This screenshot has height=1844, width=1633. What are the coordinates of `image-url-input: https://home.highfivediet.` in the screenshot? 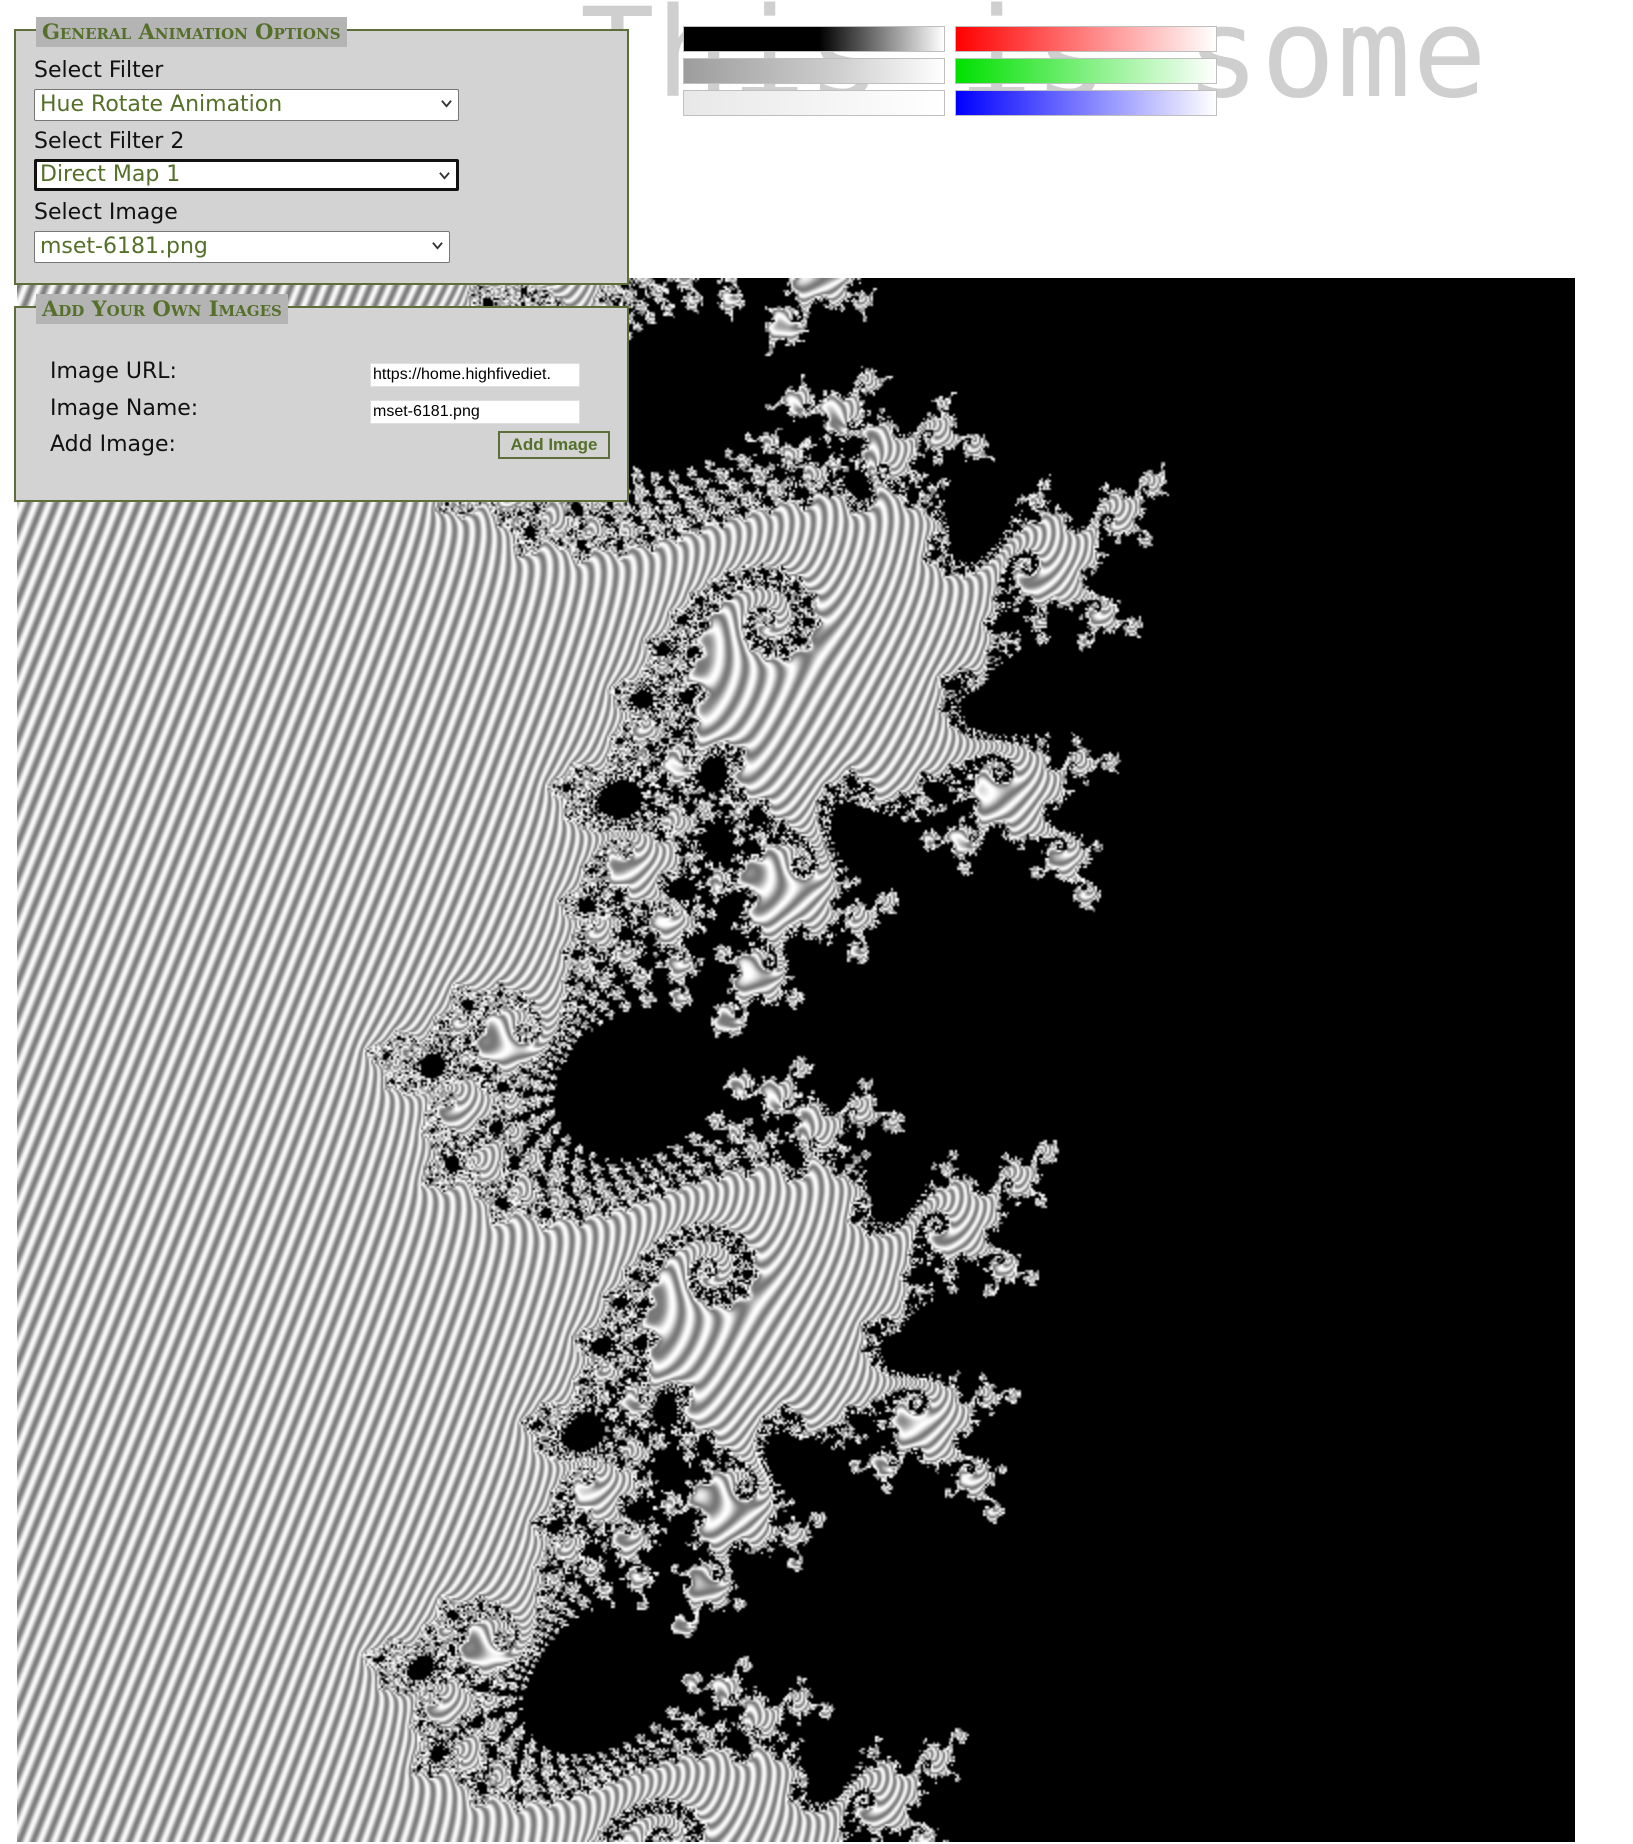 It's located at (475, 375).